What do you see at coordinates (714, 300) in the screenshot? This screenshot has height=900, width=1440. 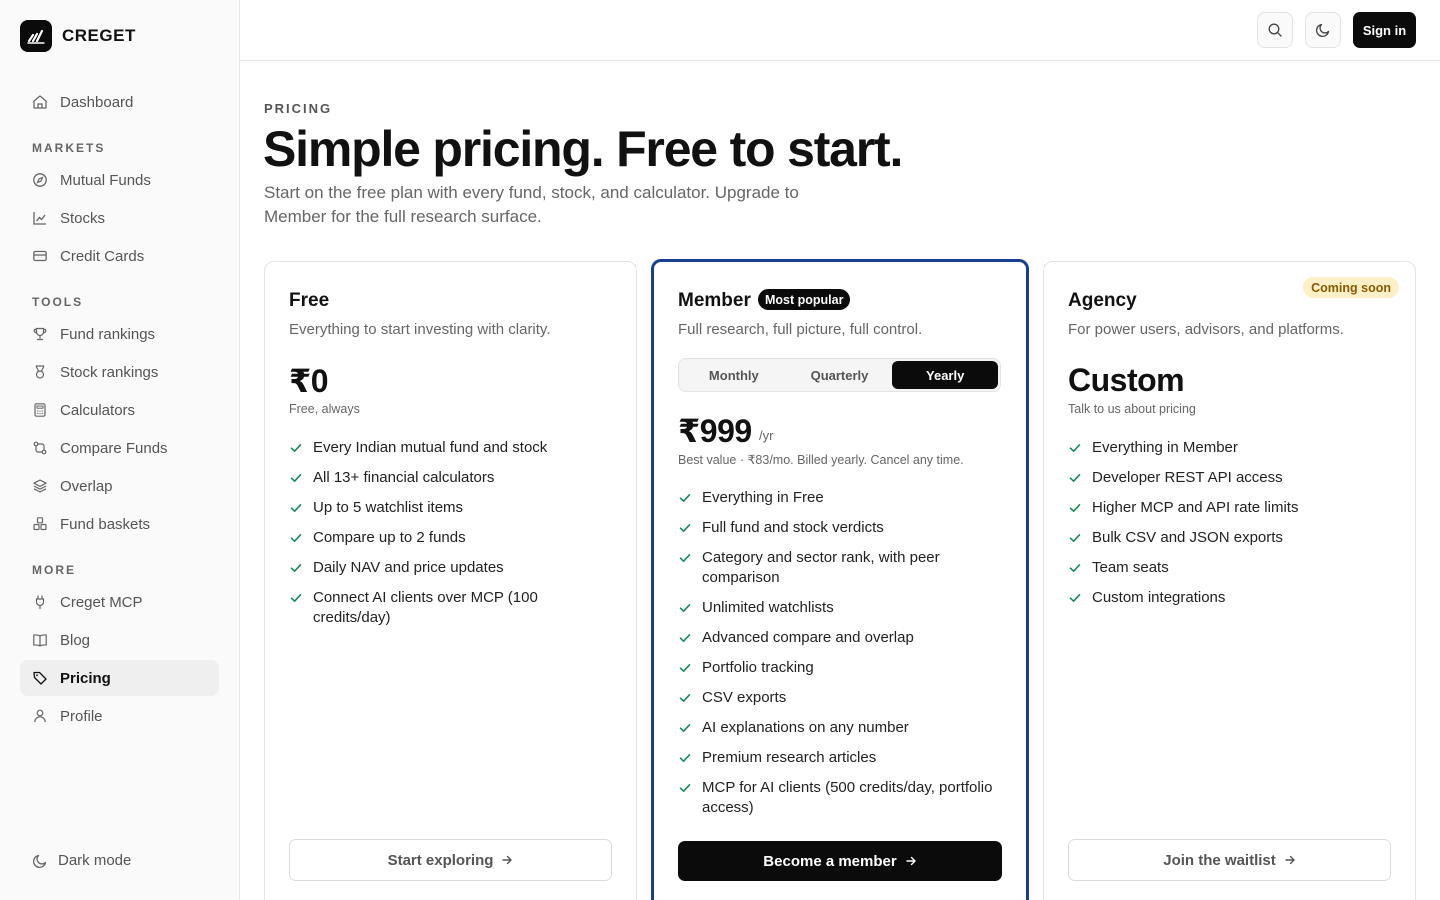 I see `plan-name: Member` at bounding box center [714, 300].